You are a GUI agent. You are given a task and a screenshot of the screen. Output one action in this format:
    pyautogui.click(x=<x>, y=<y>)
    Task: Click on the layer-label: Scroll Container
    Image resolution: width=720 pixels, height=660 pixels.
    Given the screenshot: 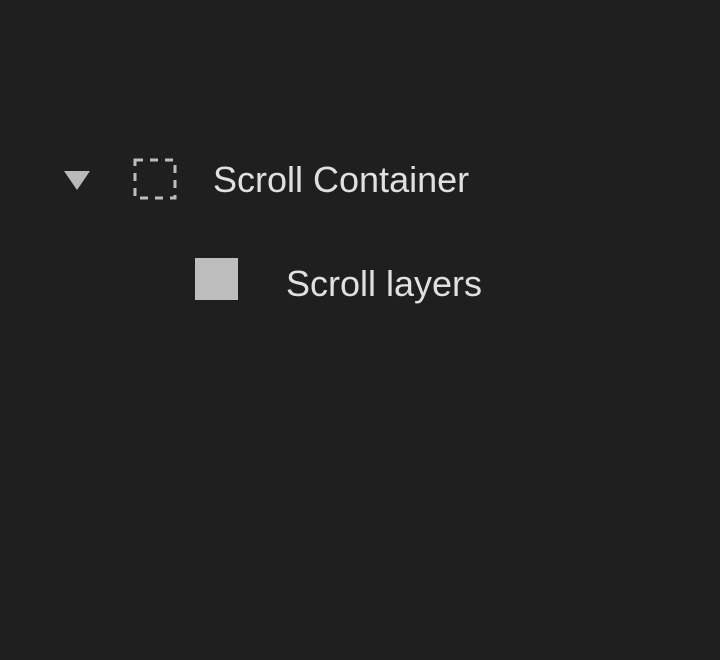 What is the action you would take?
    pyautogui.click(x=341, y=179)
    